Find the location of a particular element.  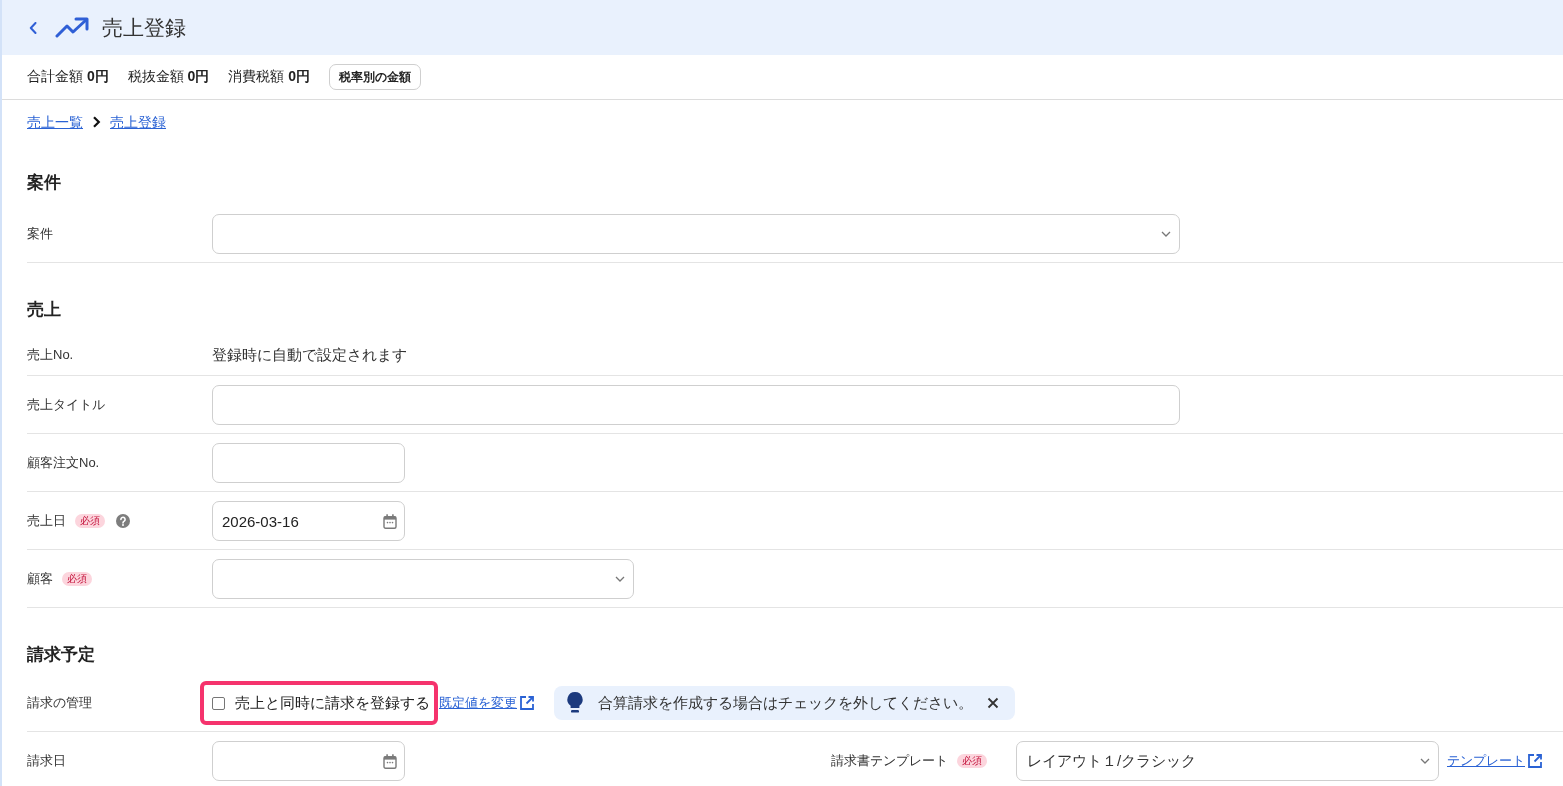

summary-amount: 合計金額 0円 is located at coordinates (68, 77).